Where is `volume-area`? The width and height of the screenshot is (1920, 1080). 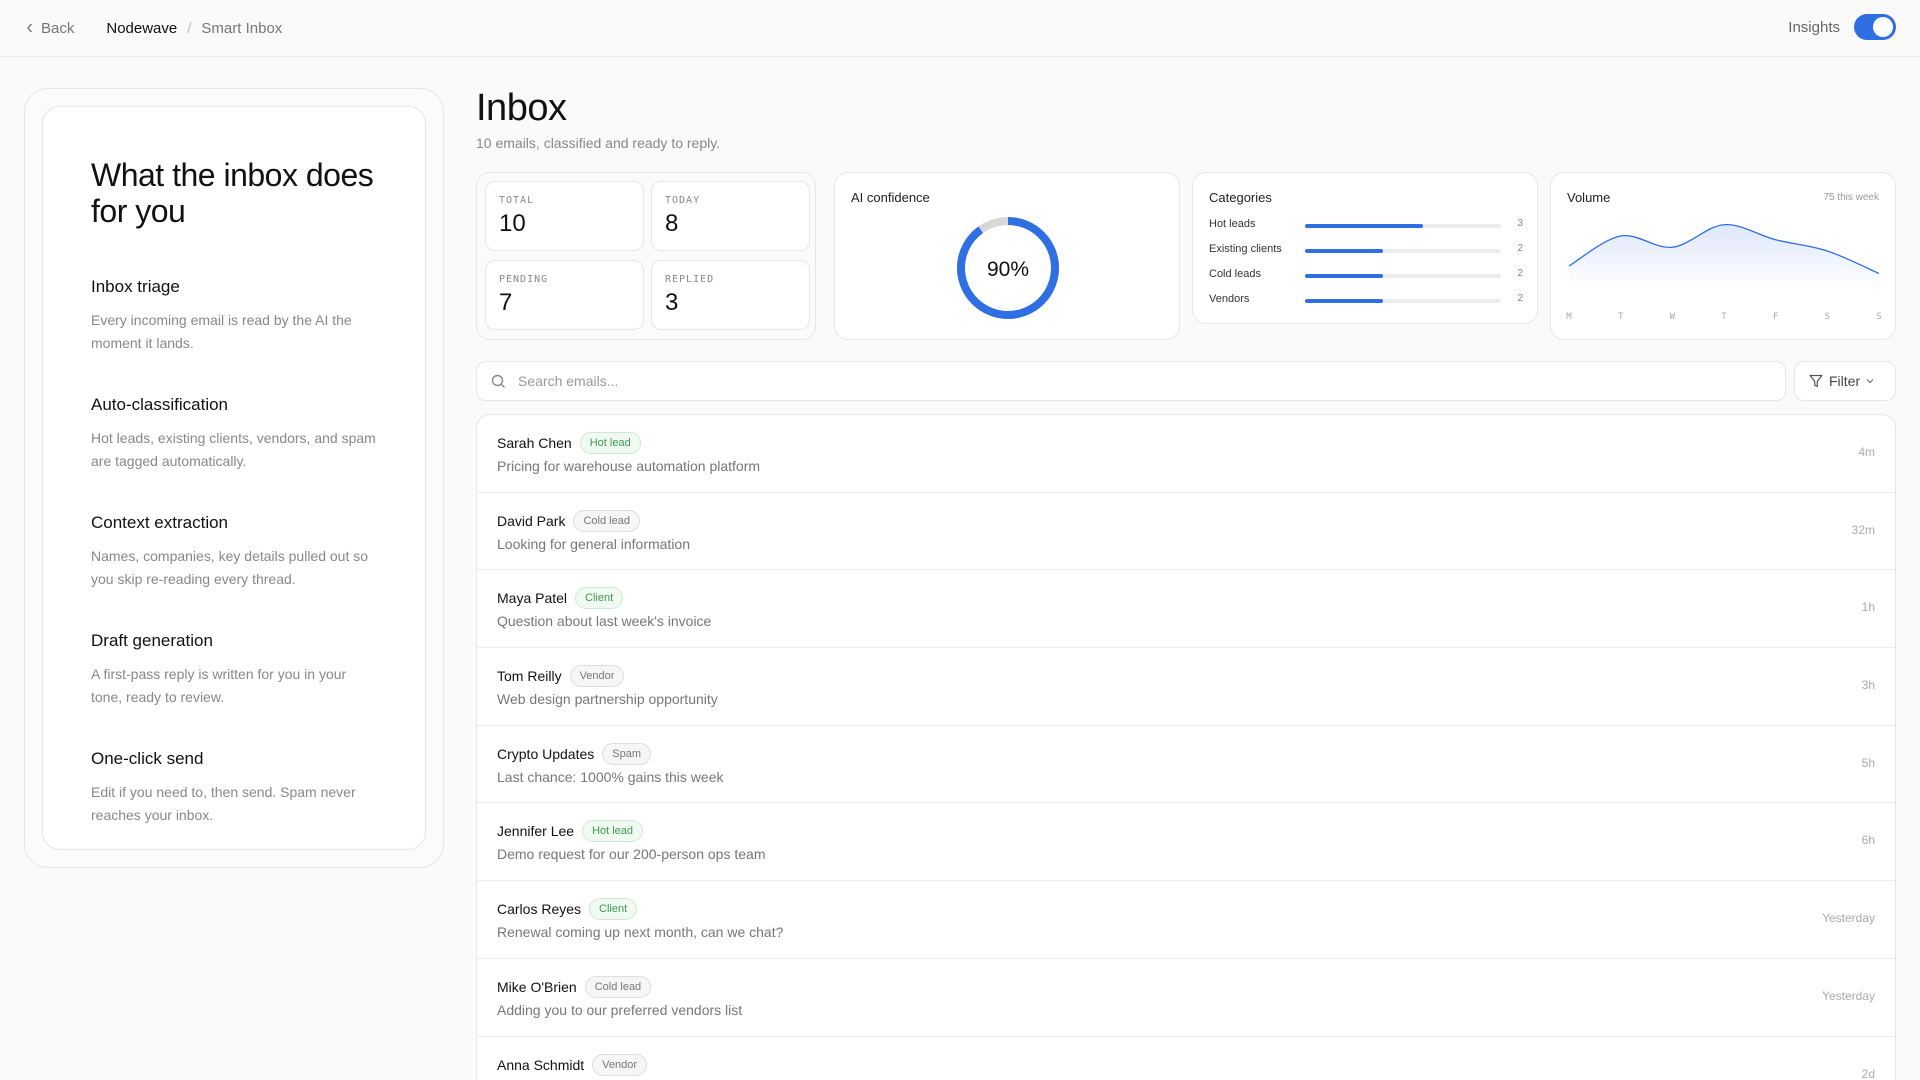 volume-area is located at coordinates (1724, 256).